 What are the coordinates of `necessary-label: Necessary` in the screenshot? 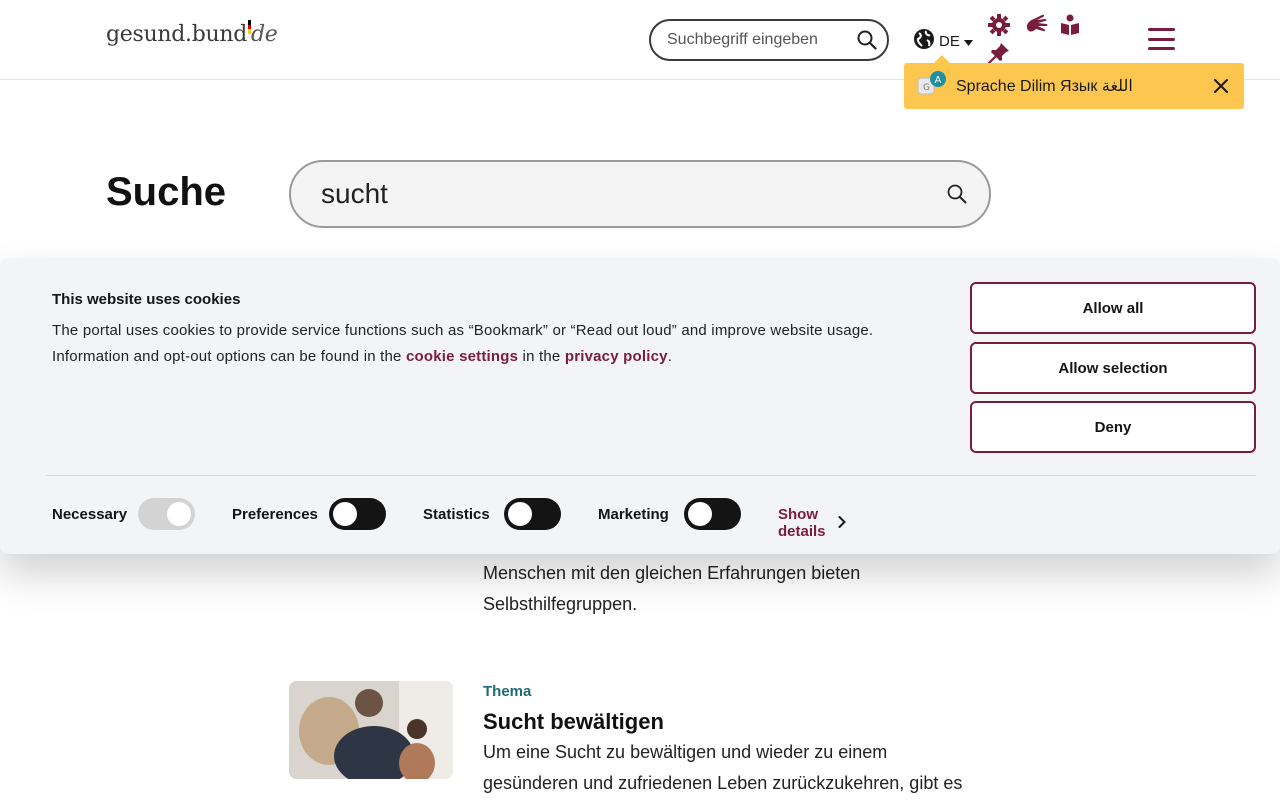 It's located at (90, 514).